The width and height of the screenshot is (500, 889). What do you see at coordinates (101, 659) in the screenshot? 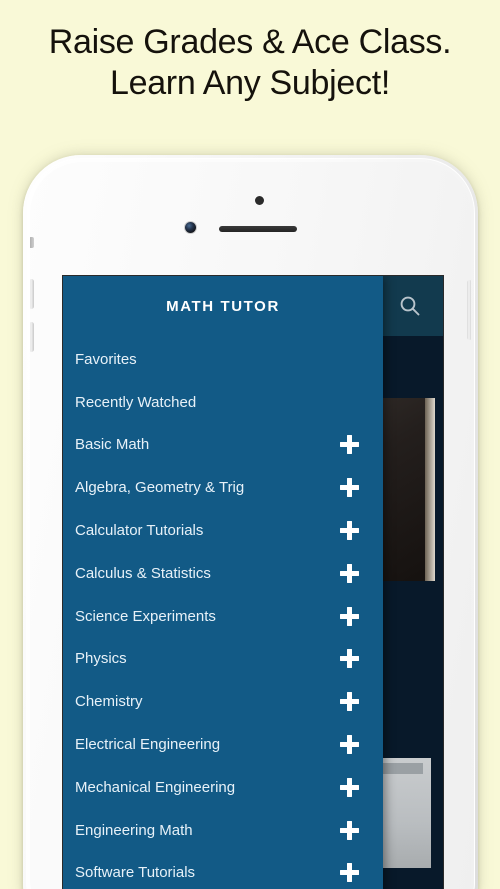
I see `drawer-item-label: Physics` at bounding box center [101, 659].